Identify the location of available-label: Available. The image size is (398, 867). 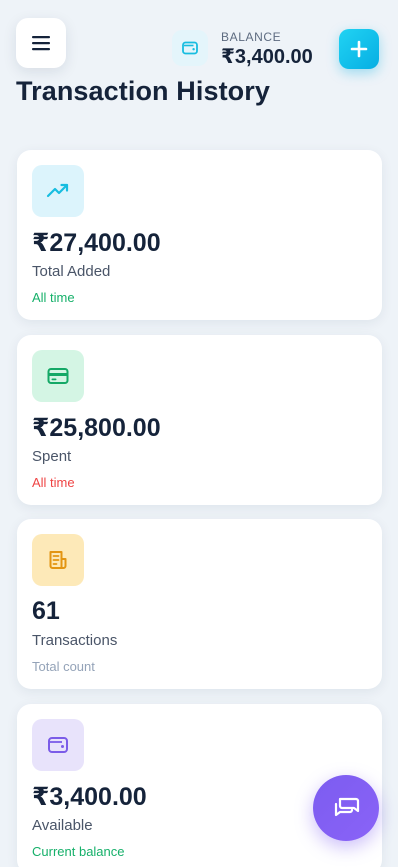
(62, 825).